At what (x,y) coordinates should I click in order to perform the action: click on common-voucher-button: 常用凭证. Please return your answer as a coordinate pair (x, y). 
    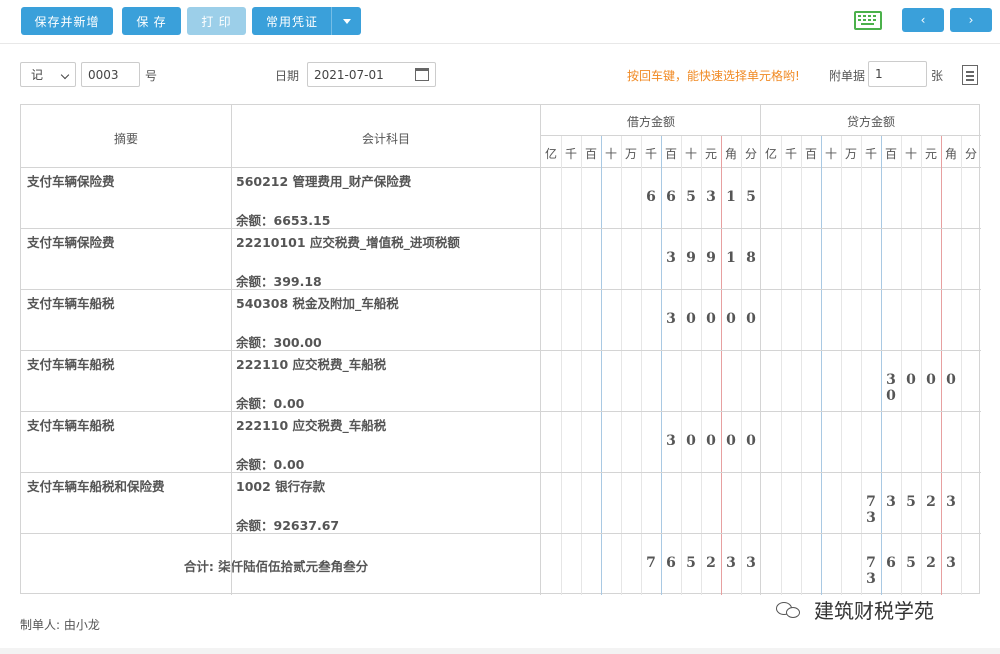
    Looking at the image, I should click on (292, 21).